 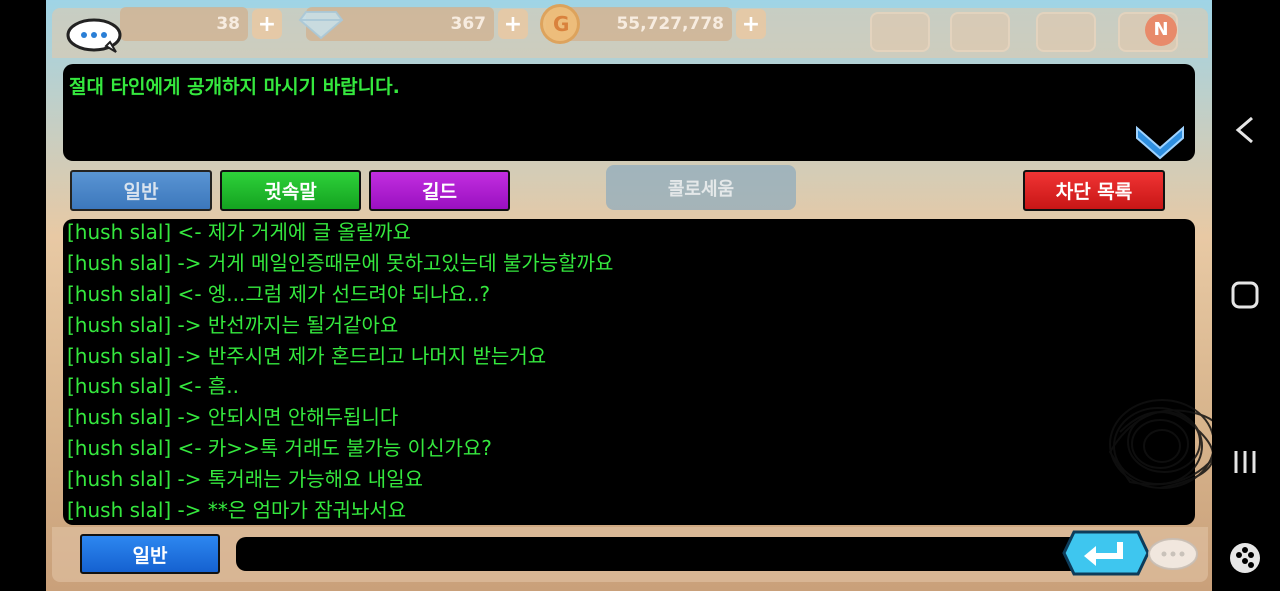 I want to click on speech-bubble-icon, so click(x=1173, y=555).